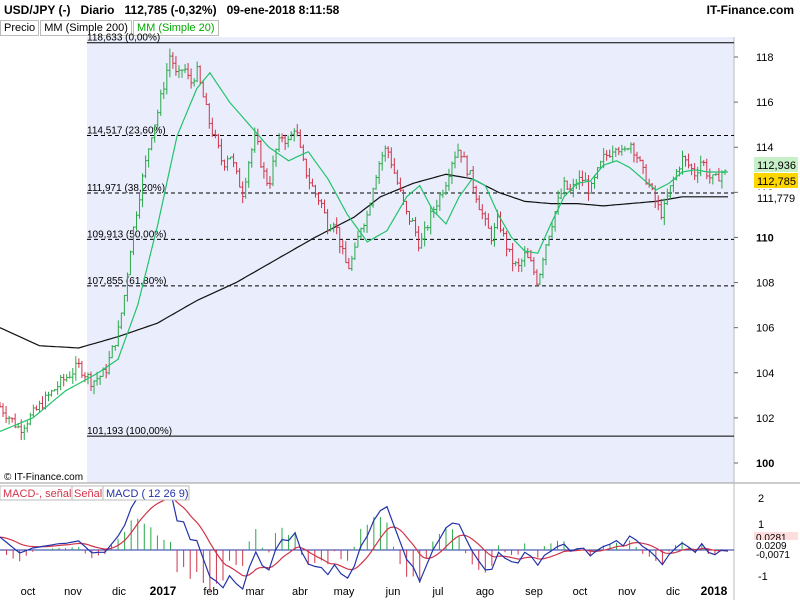 The image size is (800, 600). Describe the element at coordinates (126, 131) in the screenshot. I see `fib-level-label: 114,517 (23,60%)` at that location.